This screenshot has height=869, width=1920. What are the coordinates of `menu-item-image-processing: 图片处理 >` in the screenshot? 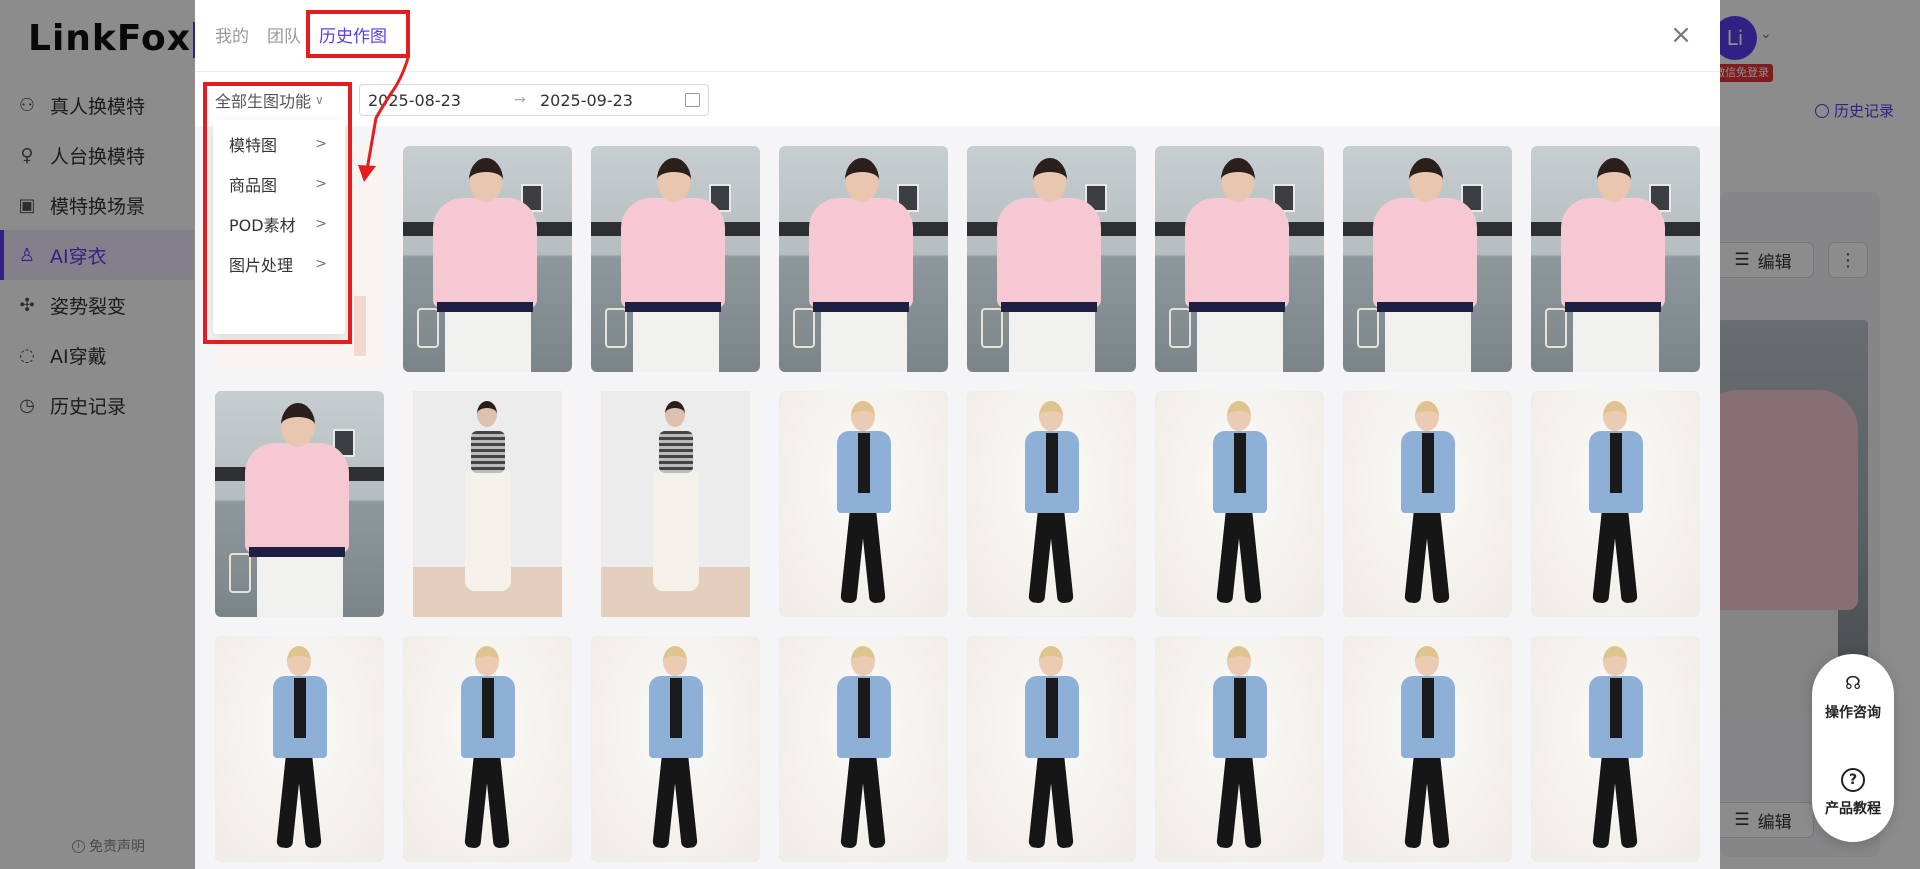 It's located at (279, 264).